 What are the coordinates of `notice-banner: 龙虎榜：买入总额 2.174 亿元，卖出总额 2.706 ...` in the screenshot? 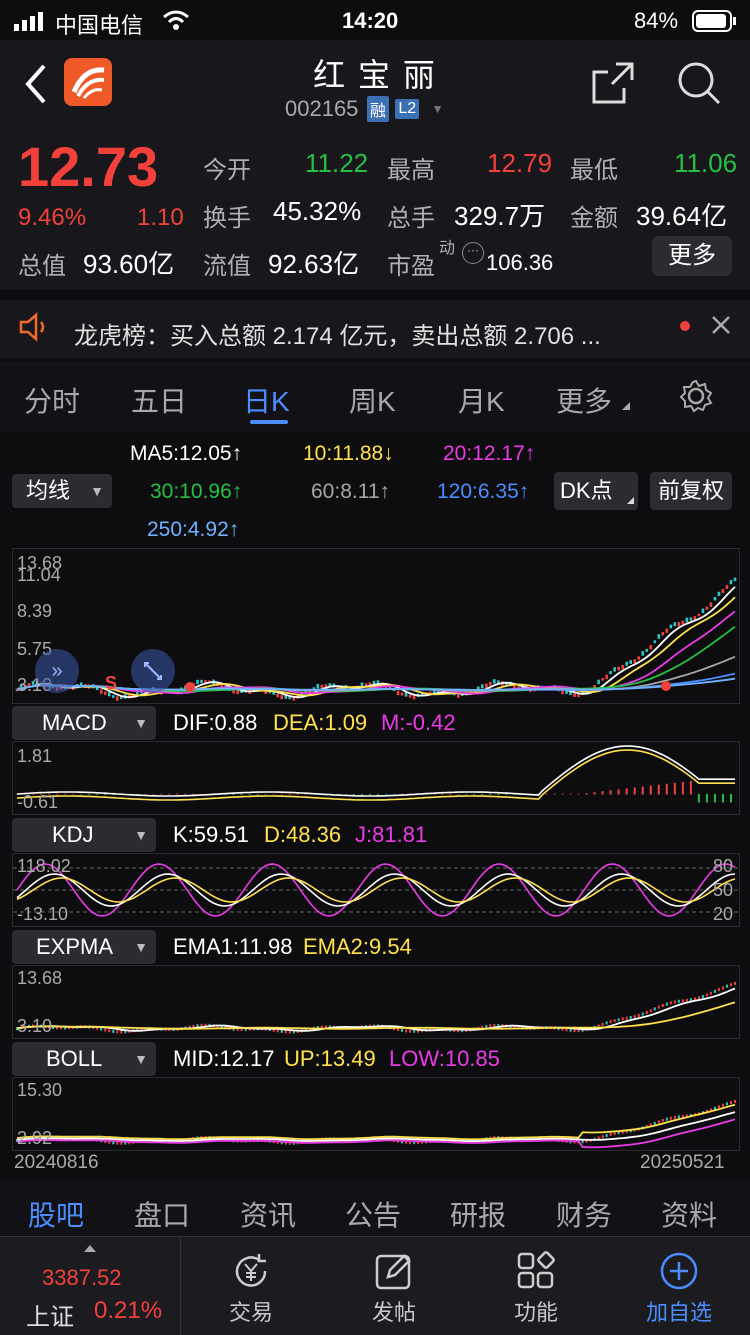 It's located at (375, 329).